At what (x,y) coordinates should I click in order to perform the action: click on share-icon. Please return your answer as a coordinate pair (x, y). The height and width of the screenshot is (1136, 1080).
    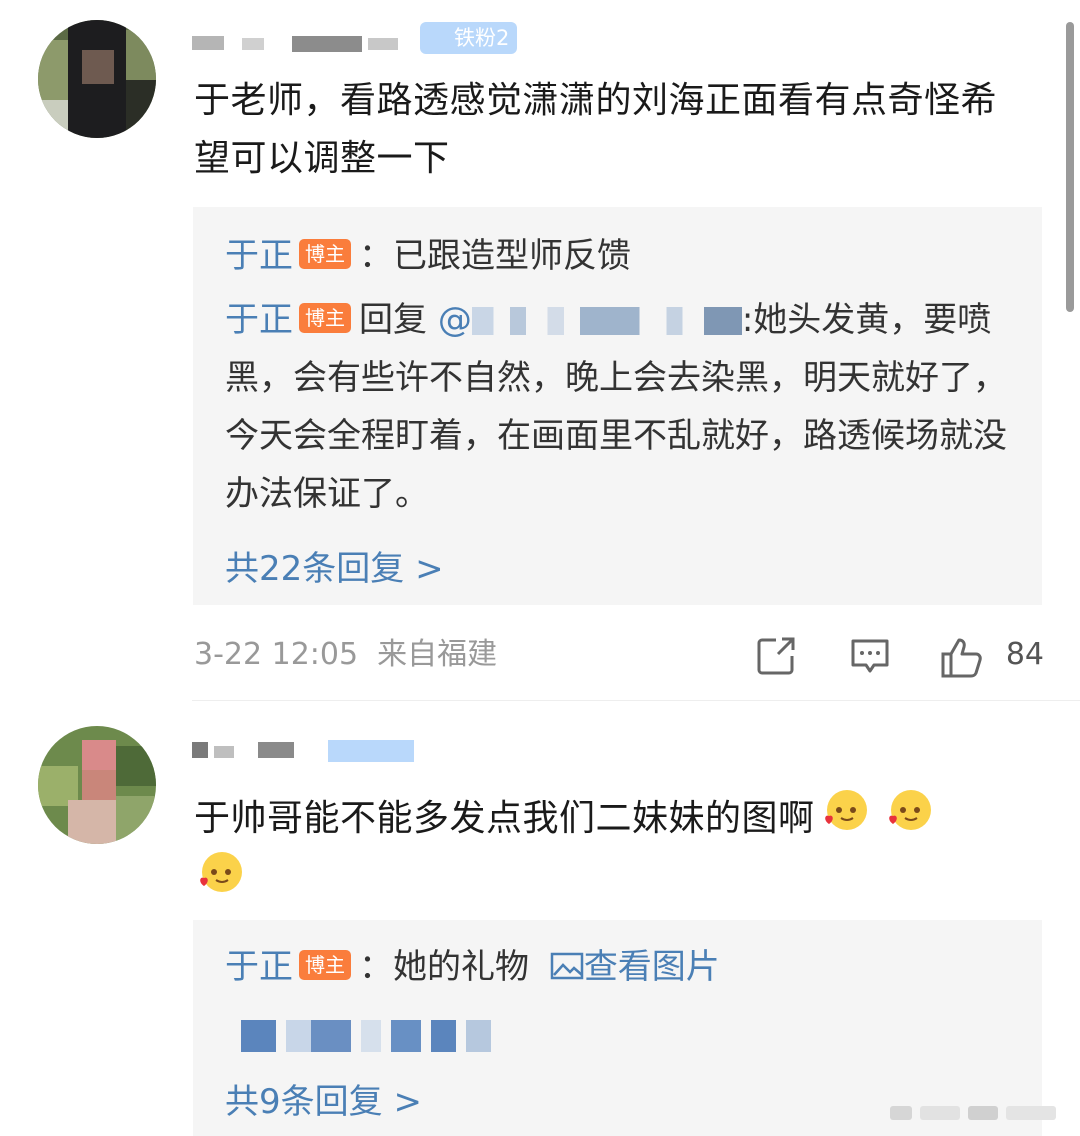
    Looking at the image, I should click on (776, 656).